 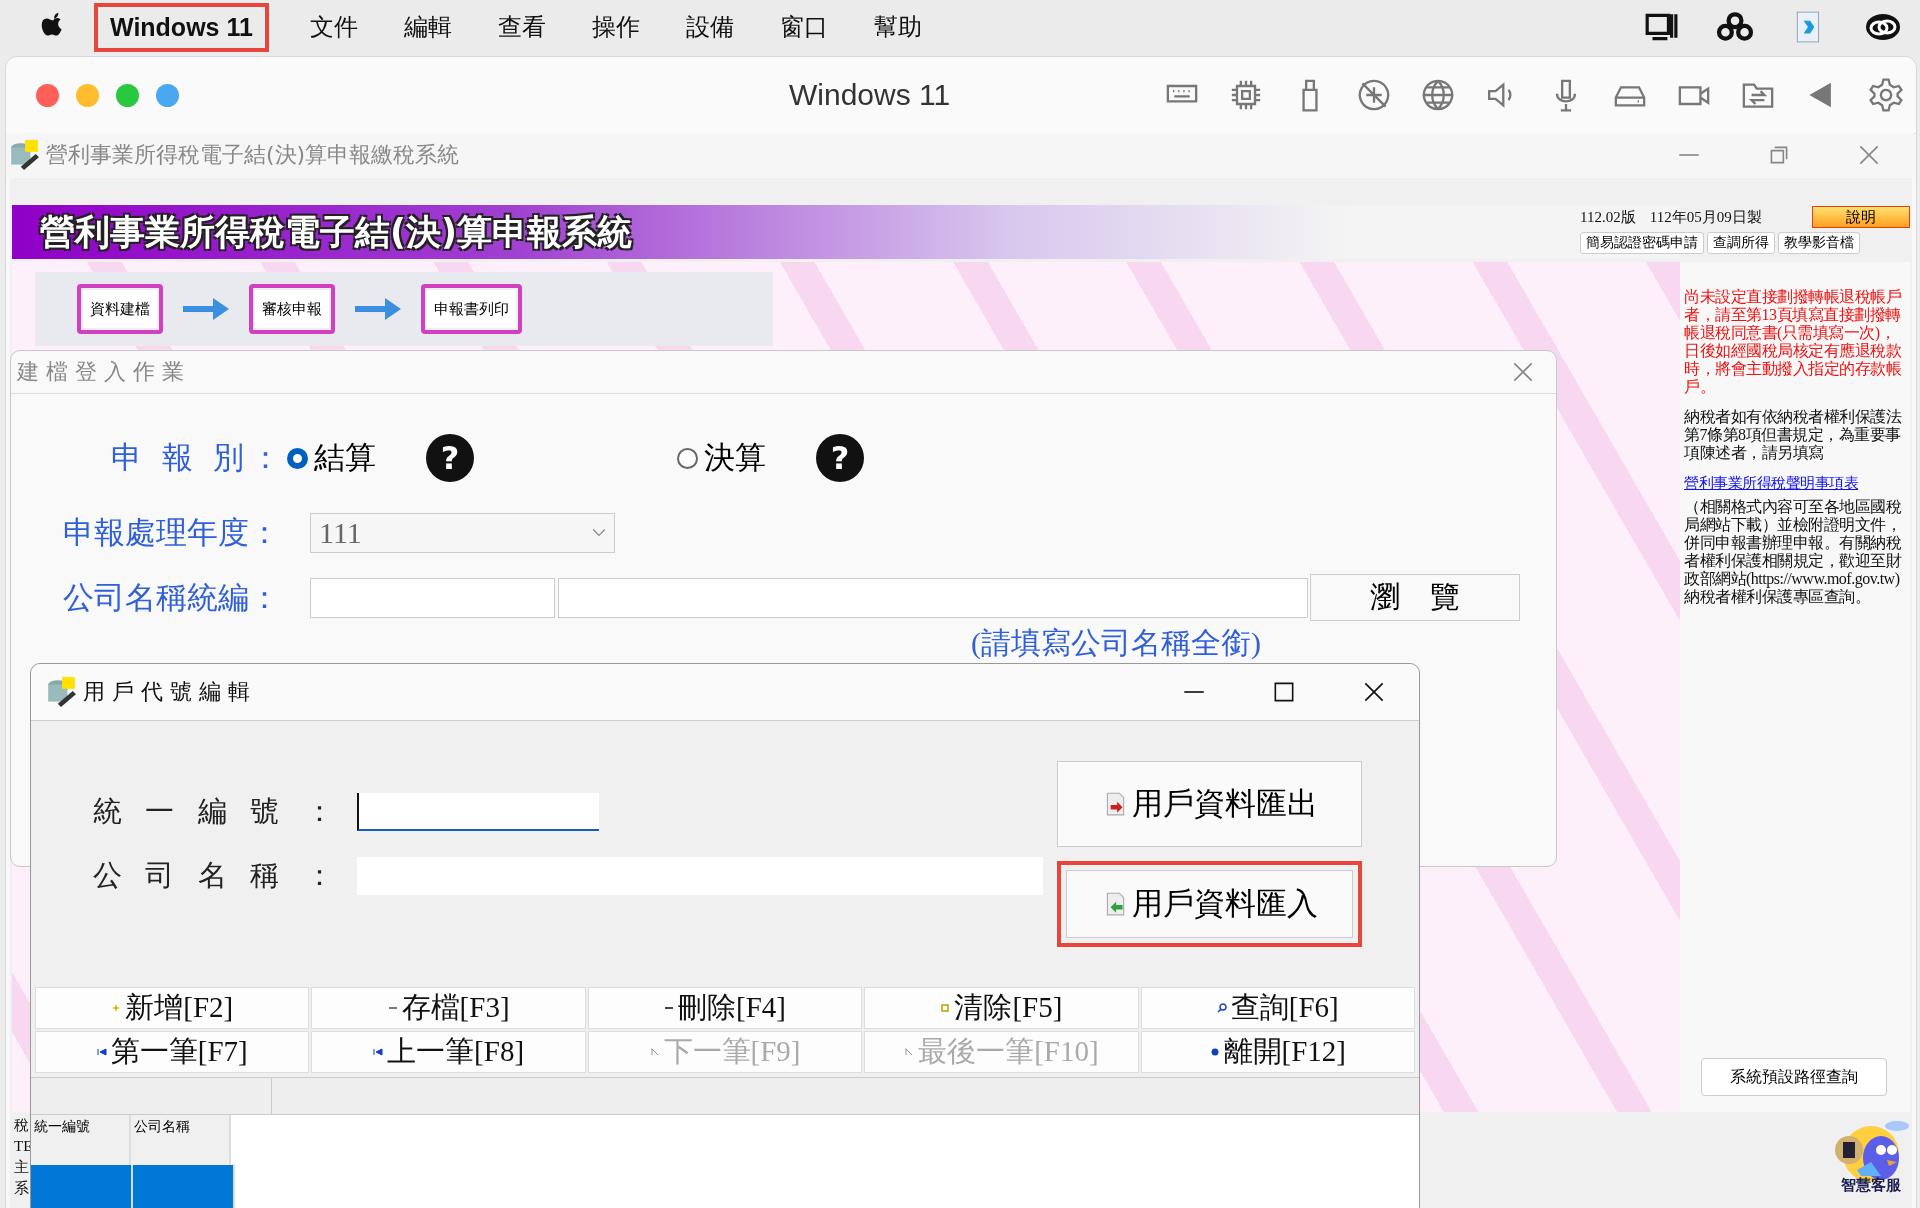 I want to click on app-menu: Windows 11, so click(x=181, y=27).